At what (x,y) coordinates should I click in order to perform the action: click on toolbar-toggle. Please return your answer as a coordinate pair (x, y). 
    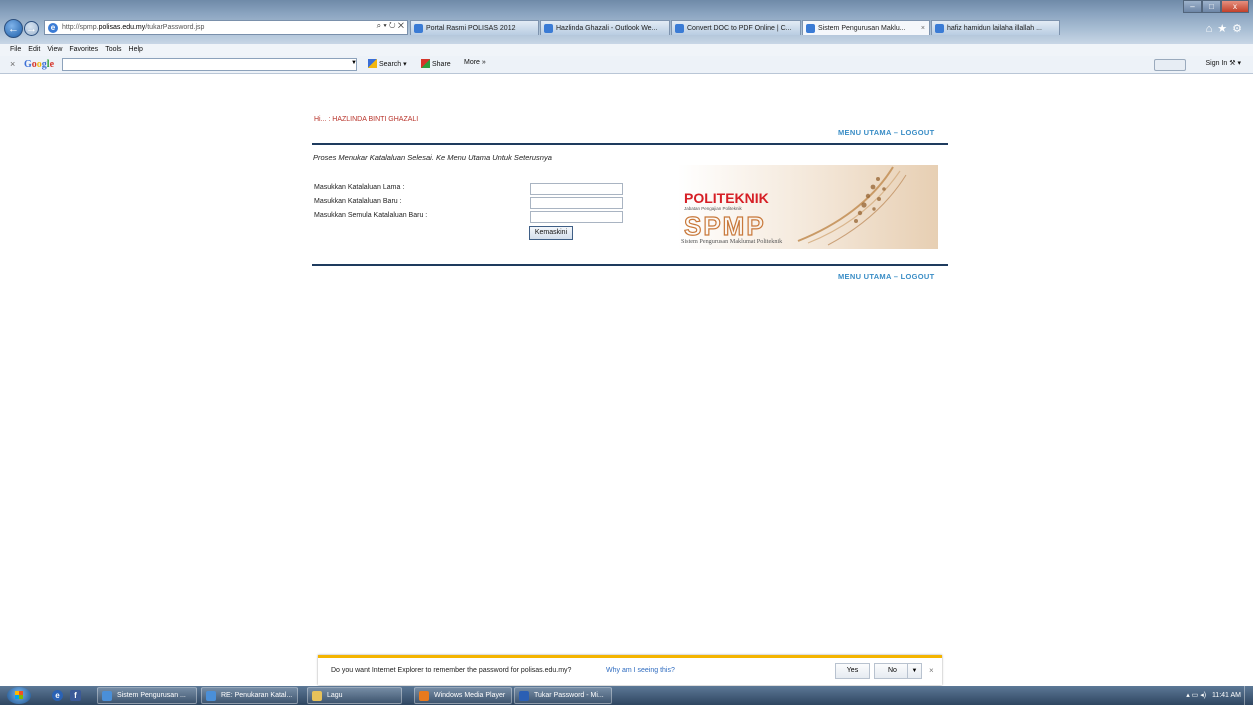
    Looking at the image, I should click on (1170, 65).